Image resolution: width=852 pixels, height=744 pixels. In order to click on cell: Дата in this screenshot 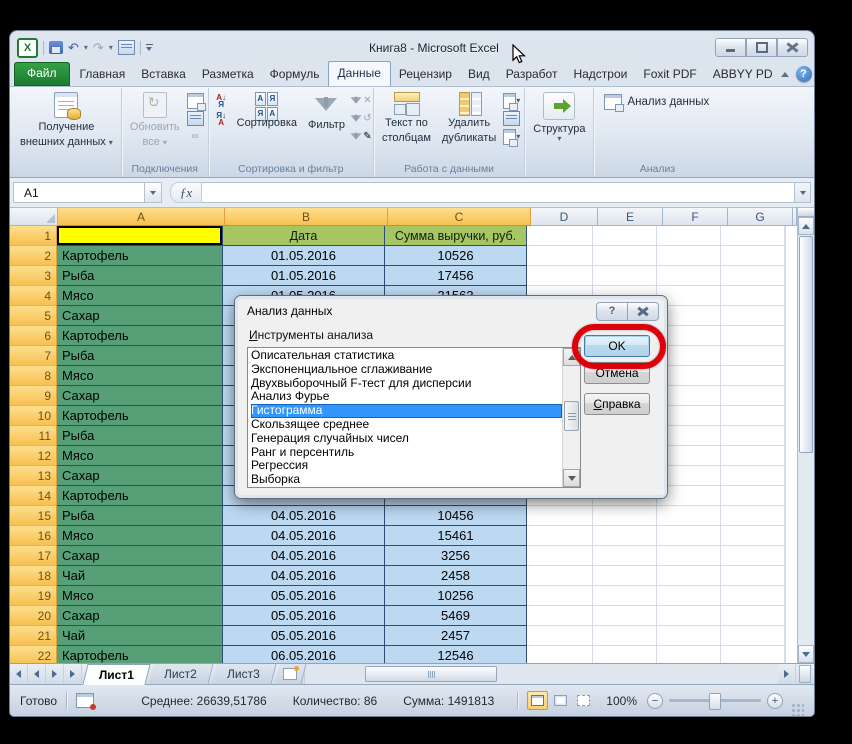, I will do `click(304, 236)`.